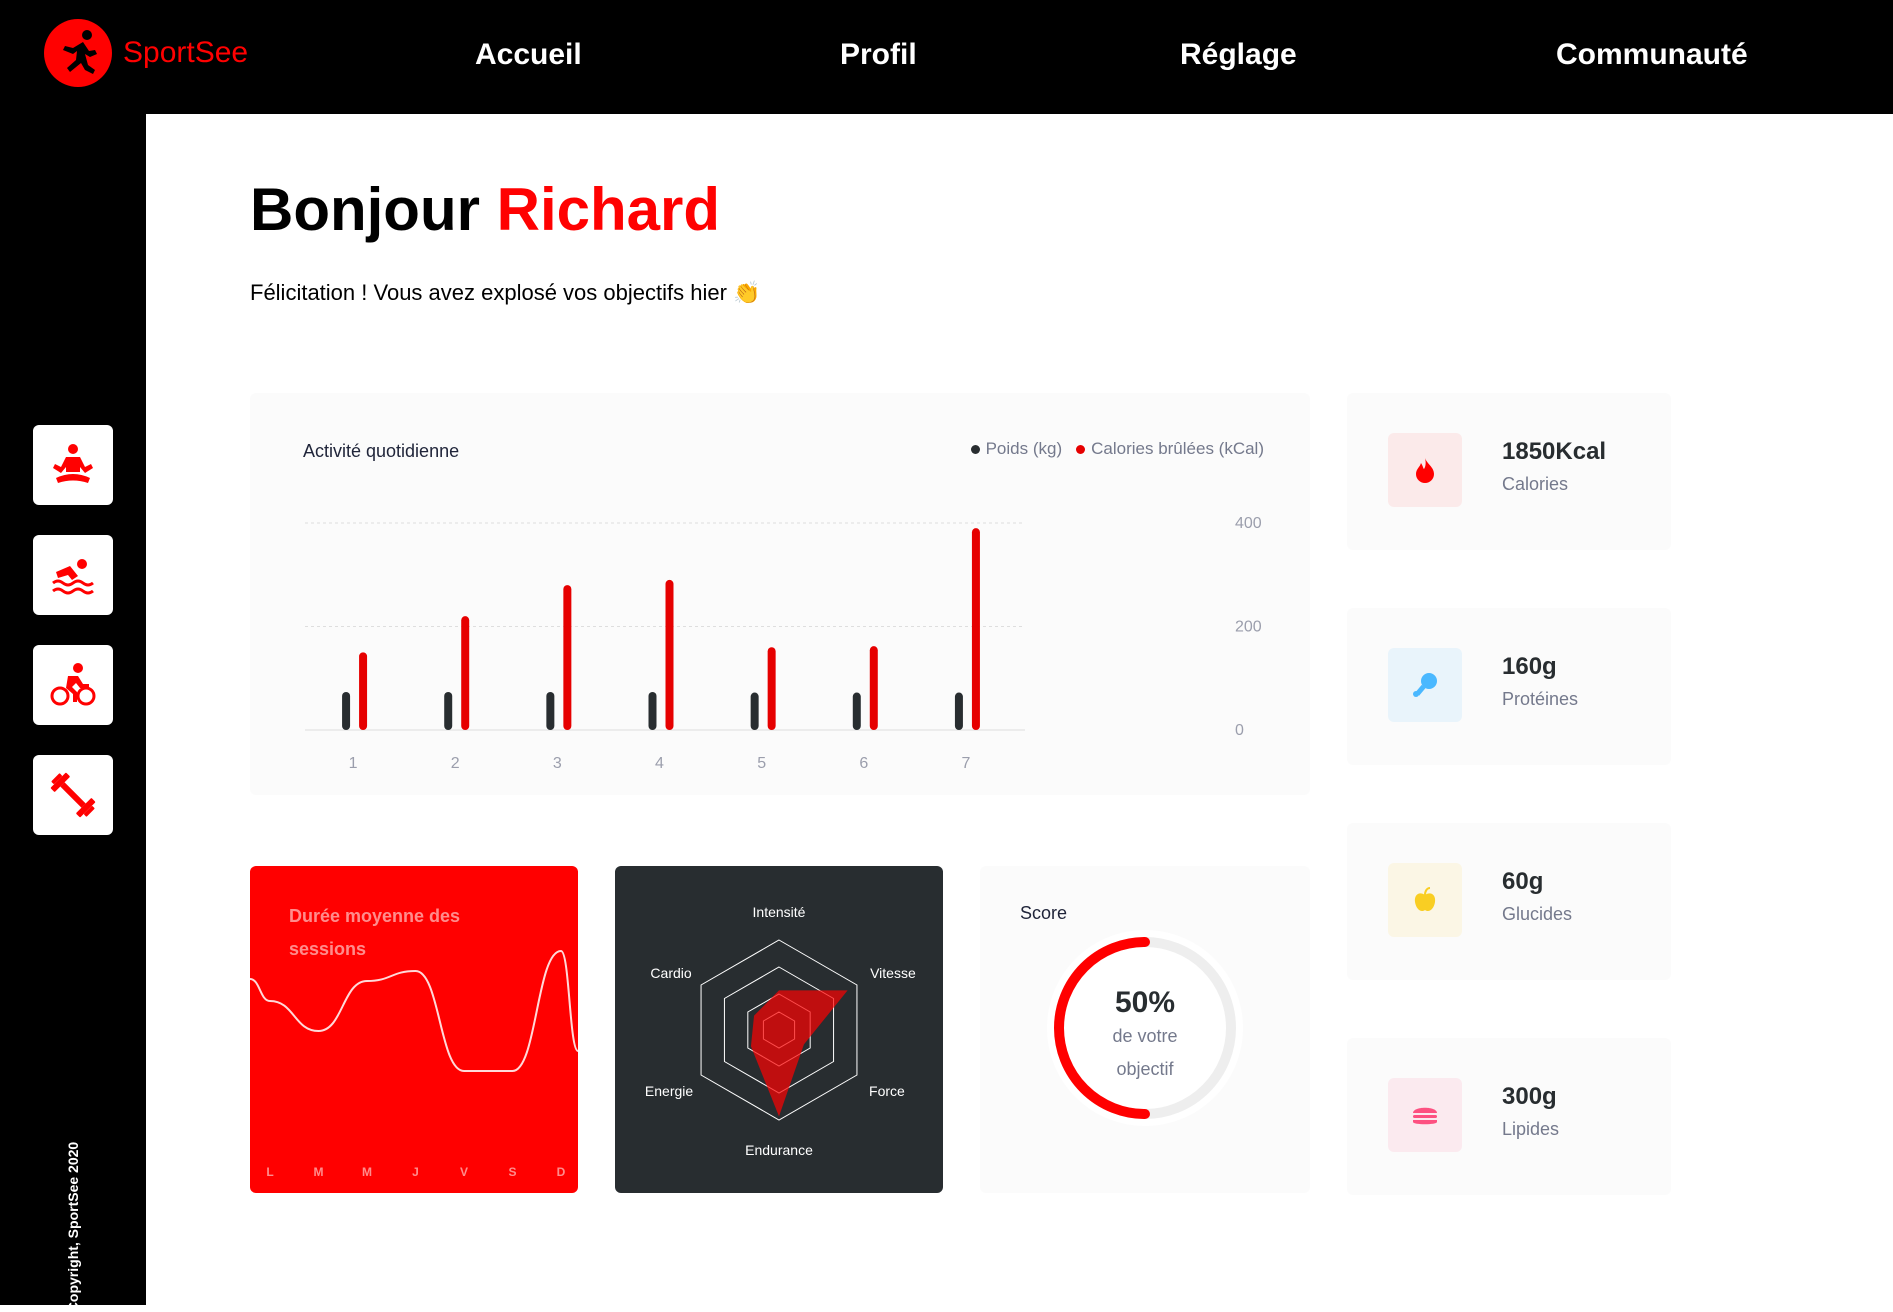  I want to click on apple-icon, so click(1425, 899).